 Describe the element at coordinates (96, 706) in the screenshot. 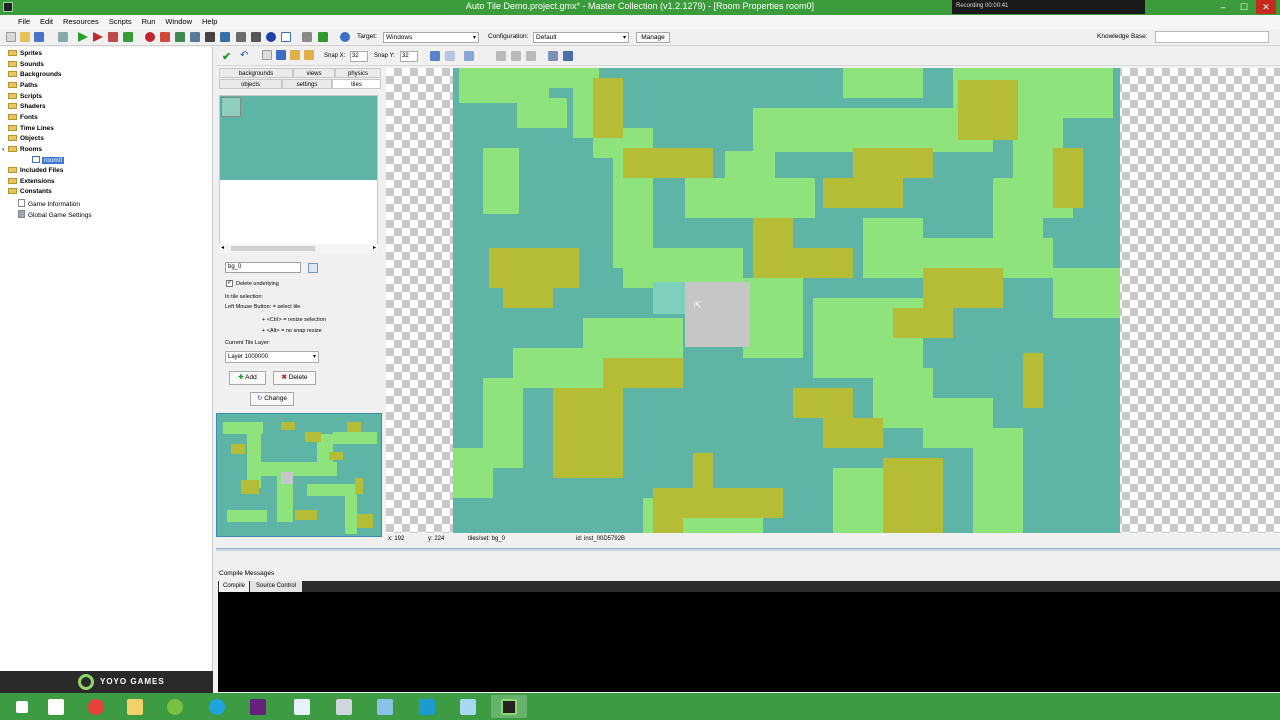

I see `taskbar-chrome` at that location.